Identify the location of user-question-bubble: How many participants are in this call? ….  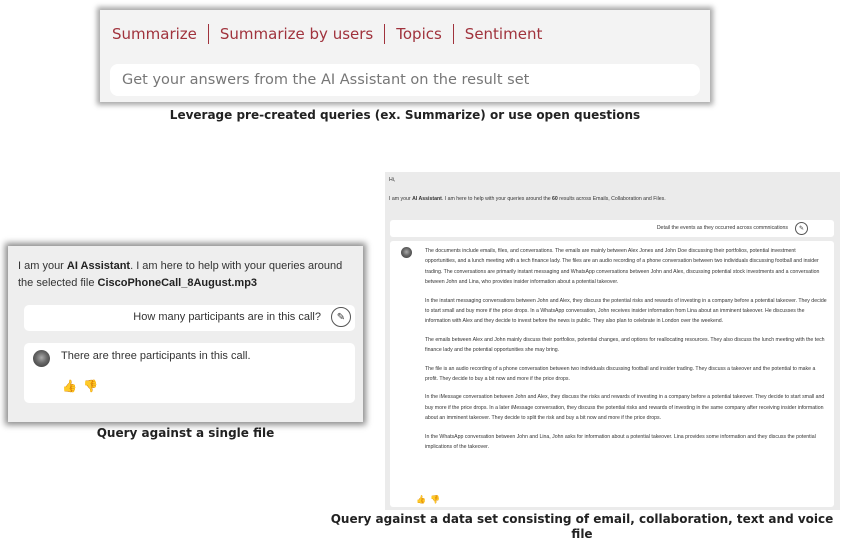
(189, 318).